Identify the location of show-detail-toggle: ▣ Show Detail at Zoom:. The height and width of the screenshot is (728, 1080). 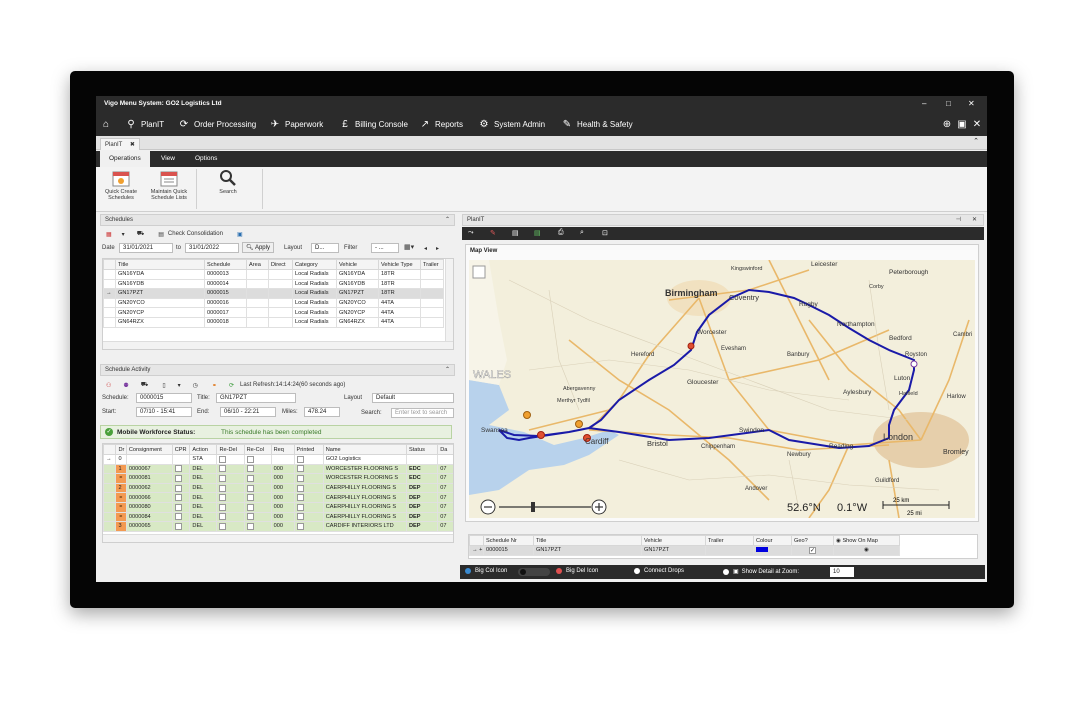
(761, 571).